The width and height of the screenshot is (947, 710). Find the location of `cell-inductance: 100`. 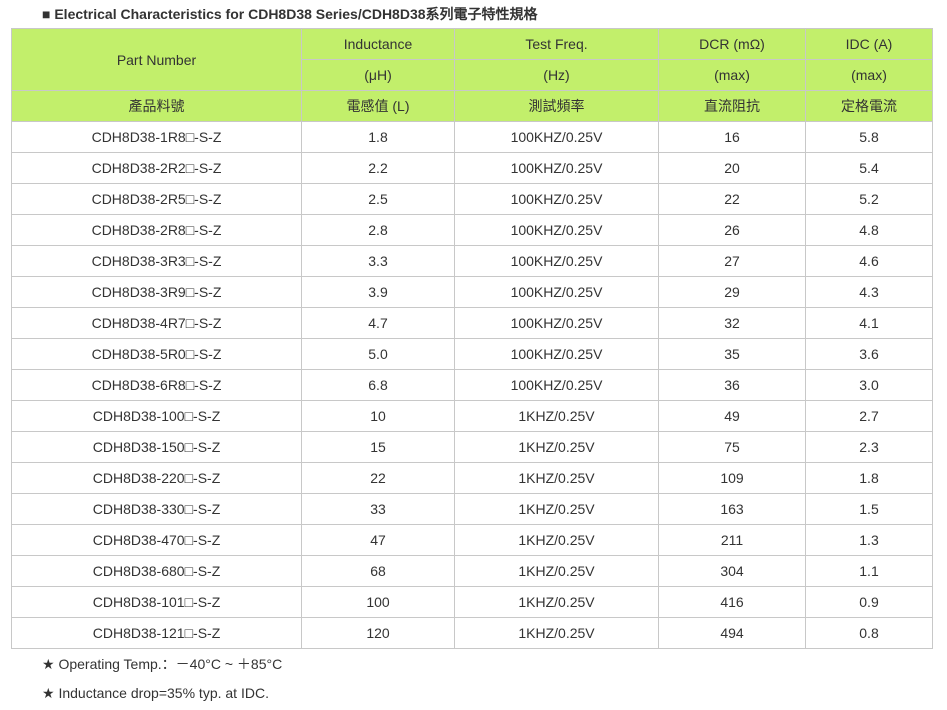

cell-inductance: 100 is located at coordinates (378, 602).